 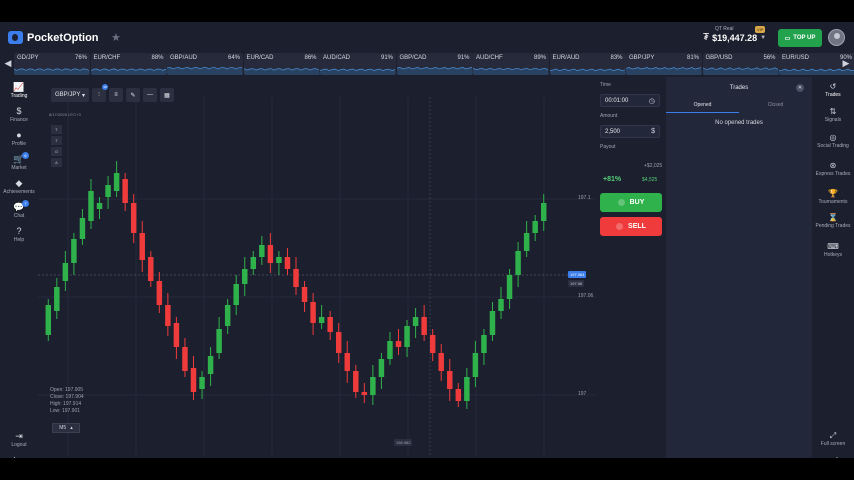 What do you see at coordinates (833, 115) in the screenshot?
I see `rightnav-item-signals: ⇅ Signals` at bounding box center [833, 115].